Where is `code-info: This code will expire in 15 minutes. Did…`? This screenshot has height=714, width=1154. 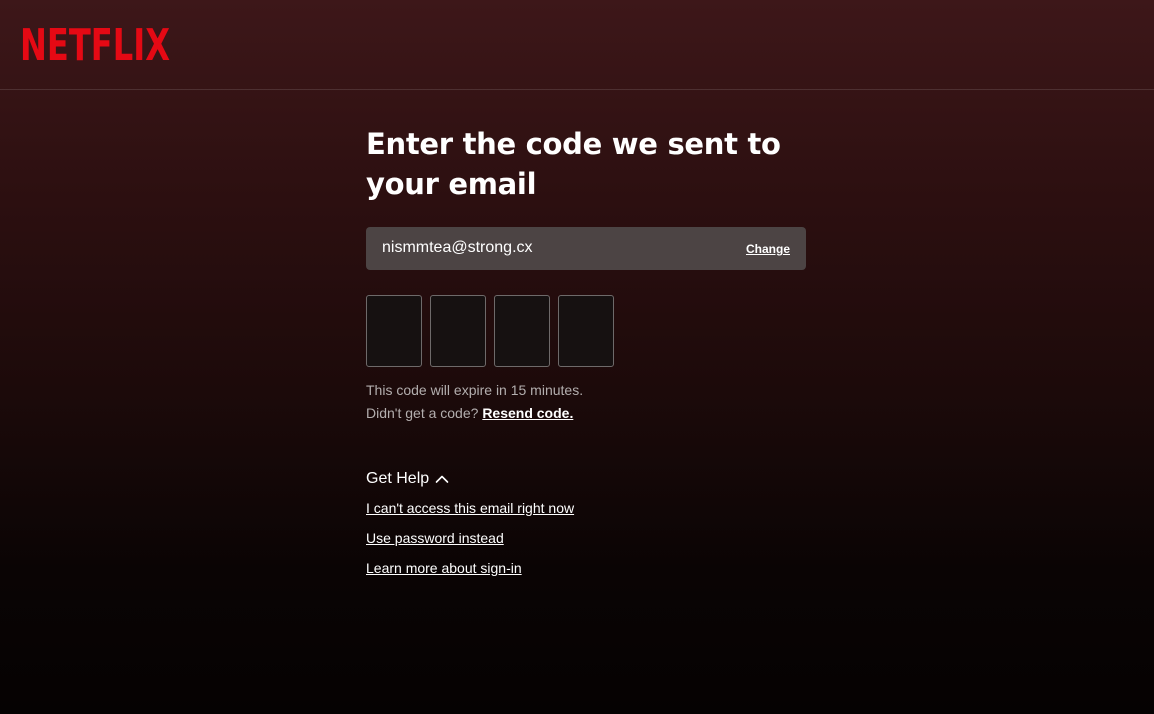 code-info: This code will expire in 15 minutes. Did… is located at coordinates (586, 402).